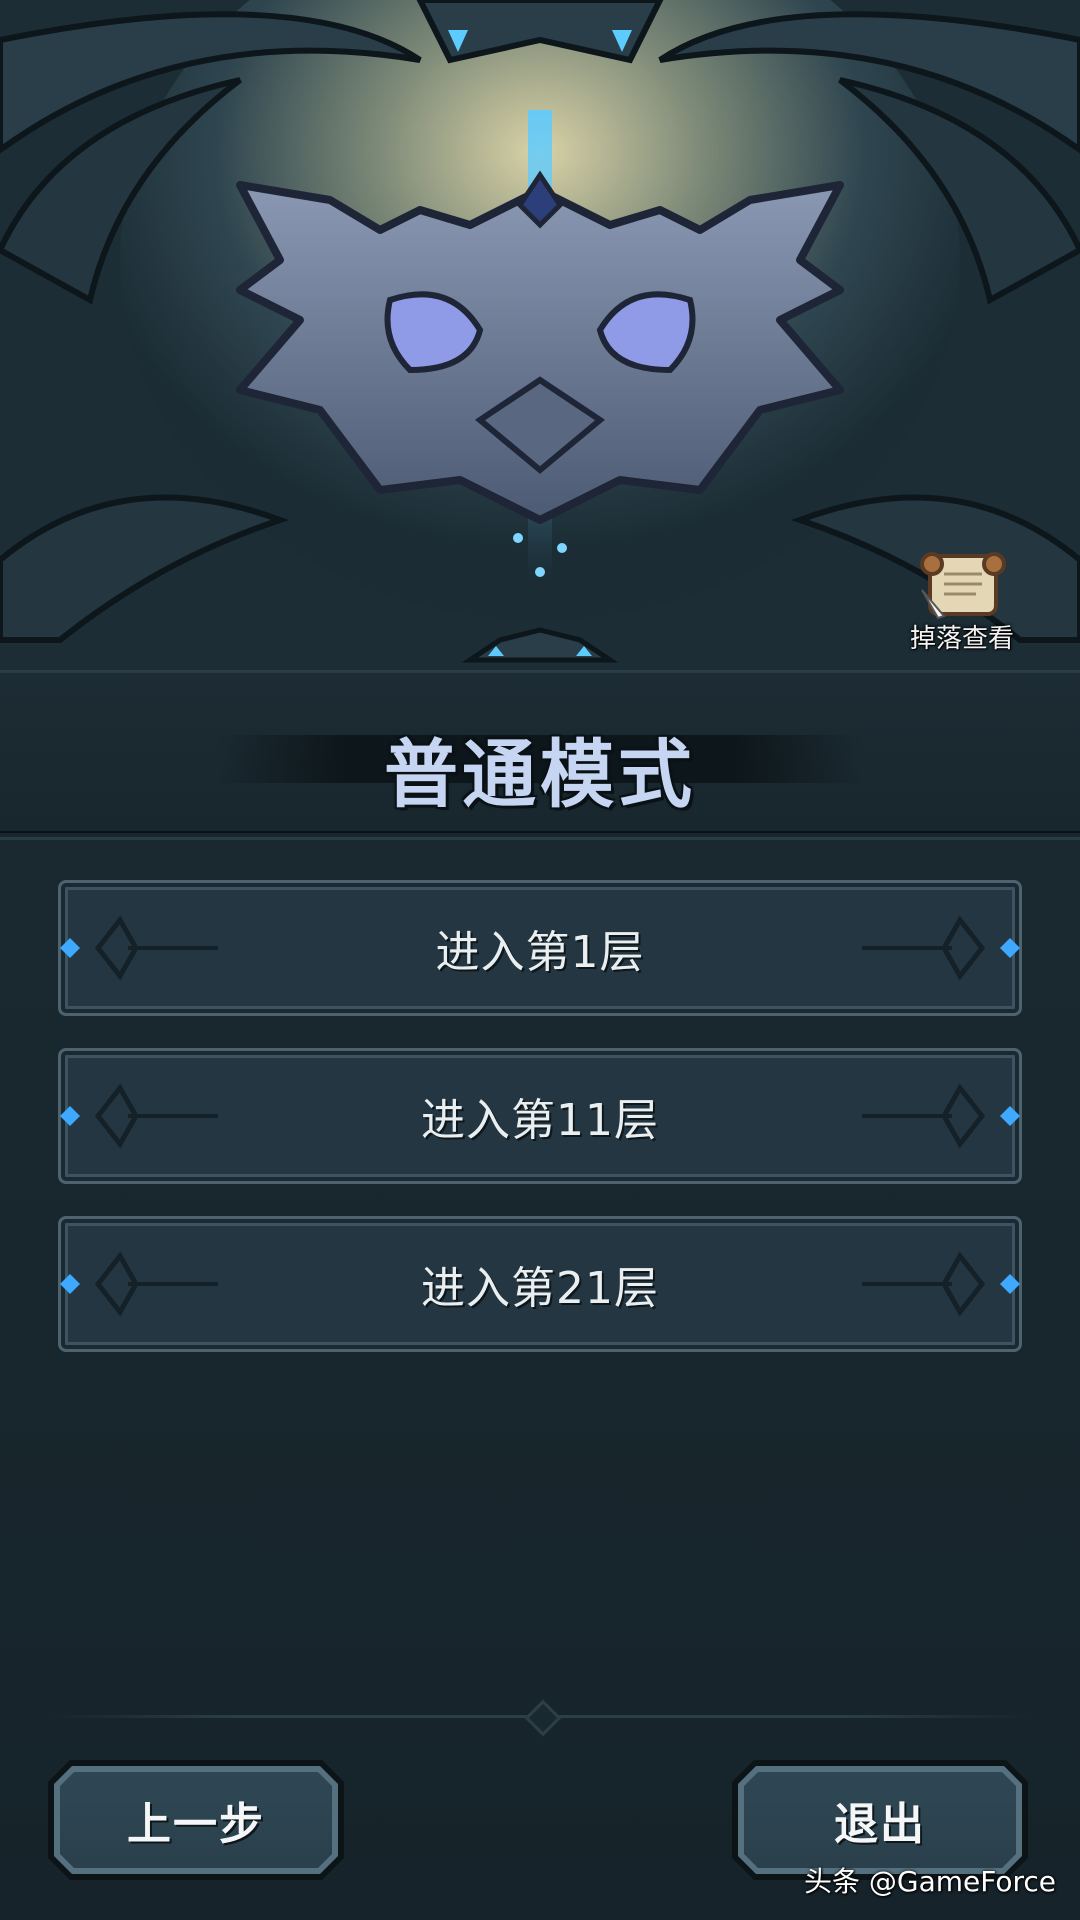  I want to click on enter-floor-11-label: 进入第11层, so click(540, 1120).